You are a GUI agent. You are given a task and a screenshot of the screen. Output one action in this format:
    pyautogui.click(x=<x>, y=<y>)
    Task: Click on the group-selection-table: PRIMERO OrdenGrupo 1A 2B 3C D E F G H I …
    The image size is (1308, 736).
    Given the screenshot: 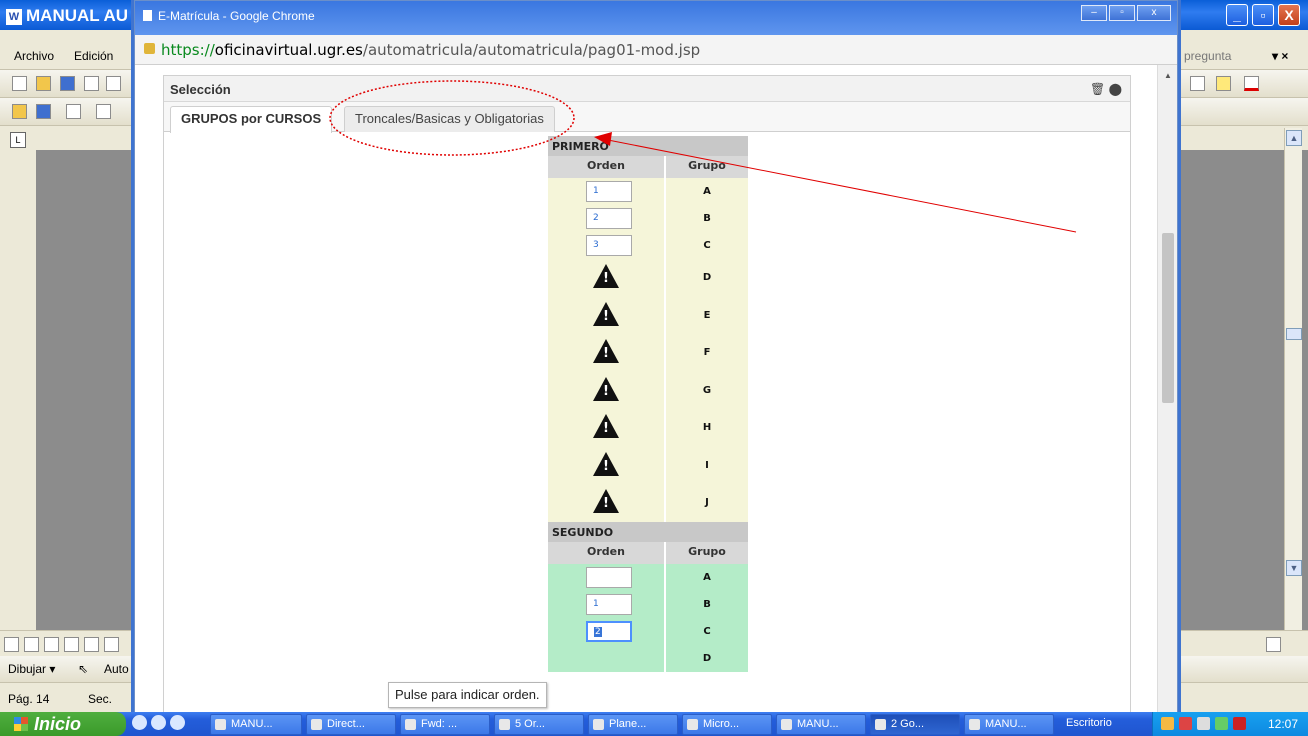 What is the action you would take?
    pyautogui.click(x=648, y=404)
    